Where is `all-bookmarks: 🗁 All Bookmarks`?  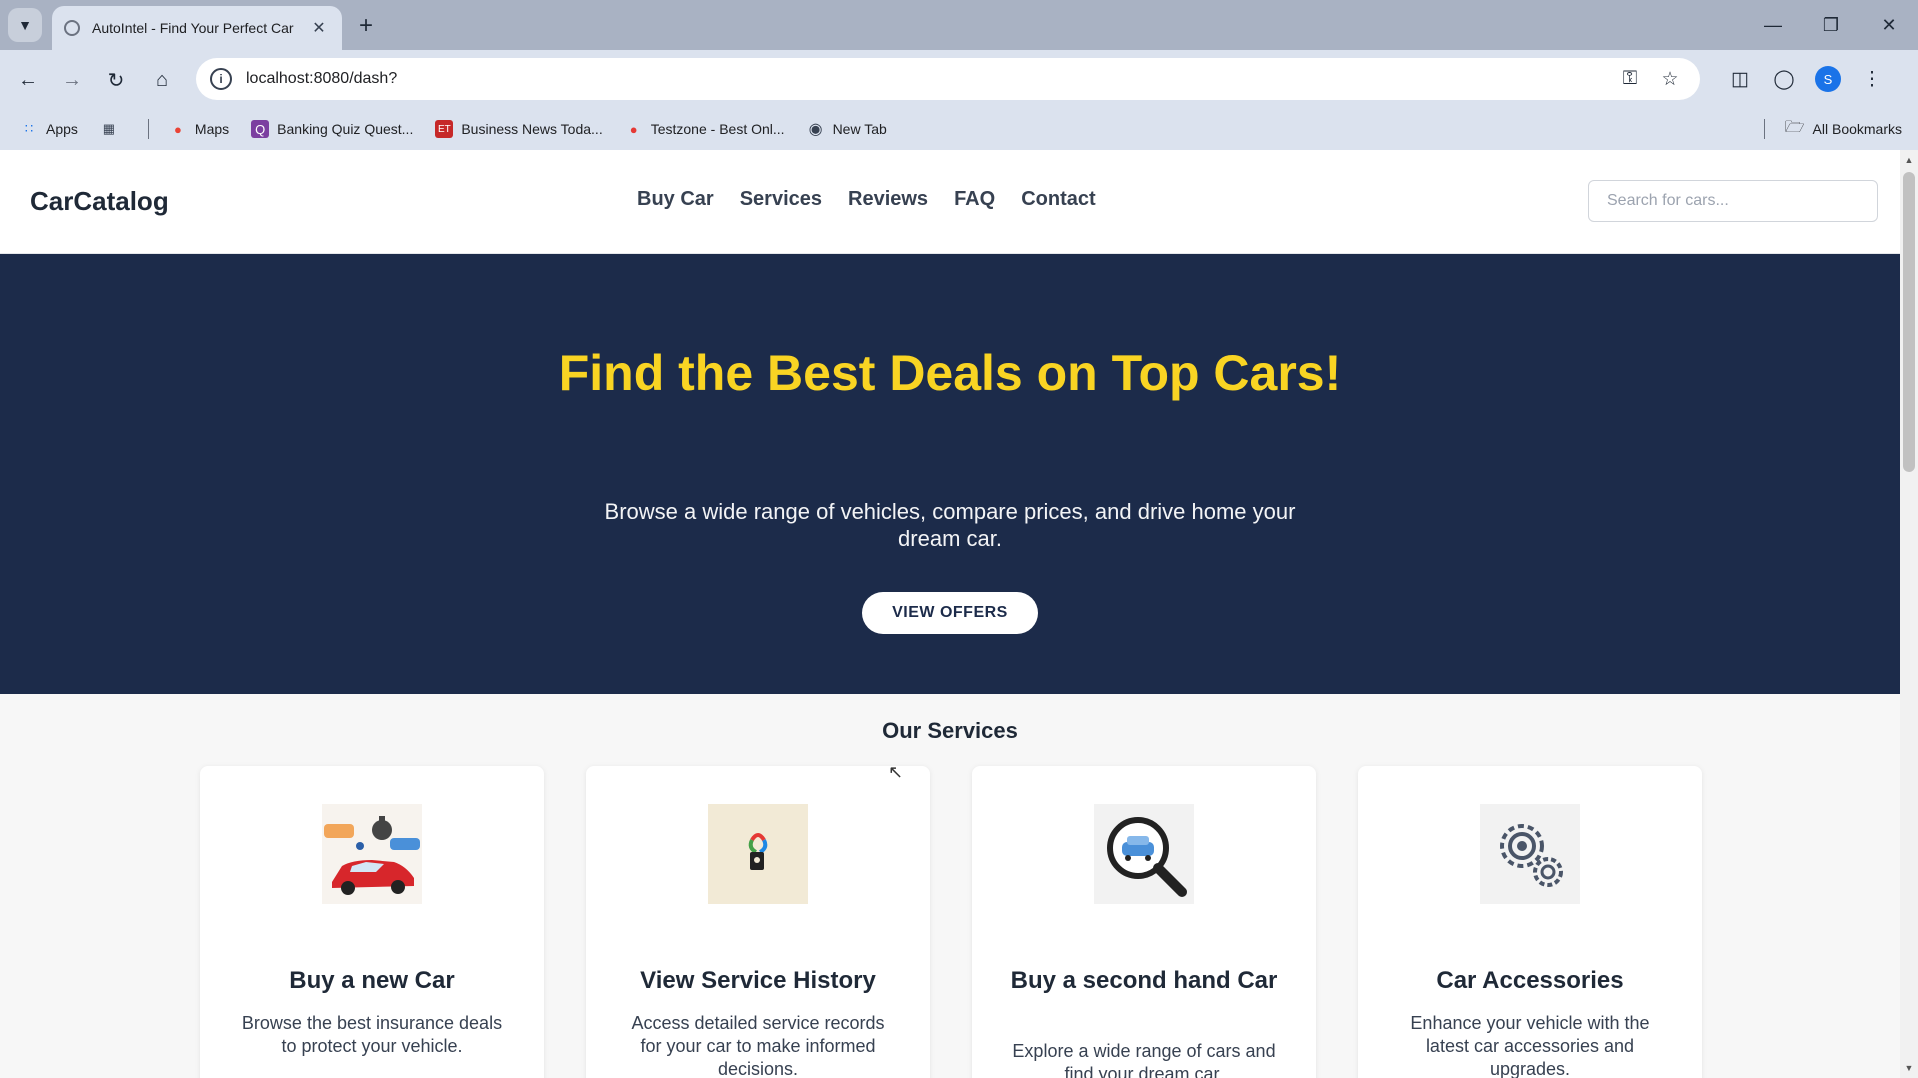 all-bookmarks: 🗁 All Bookmarks is located at coordinates (1832, 129).